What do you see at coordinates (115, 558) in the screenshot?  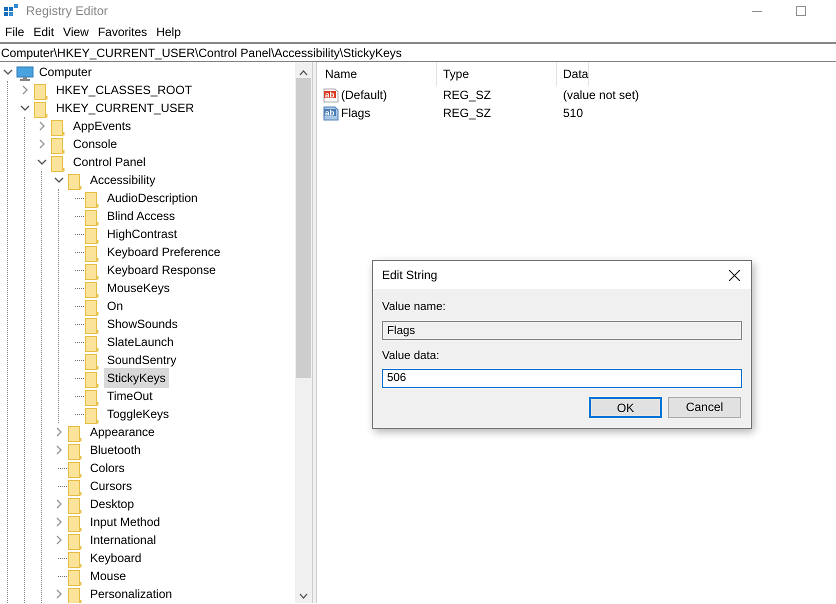 I see `tree-item: Keyboard` at bounding box center [115, 558].